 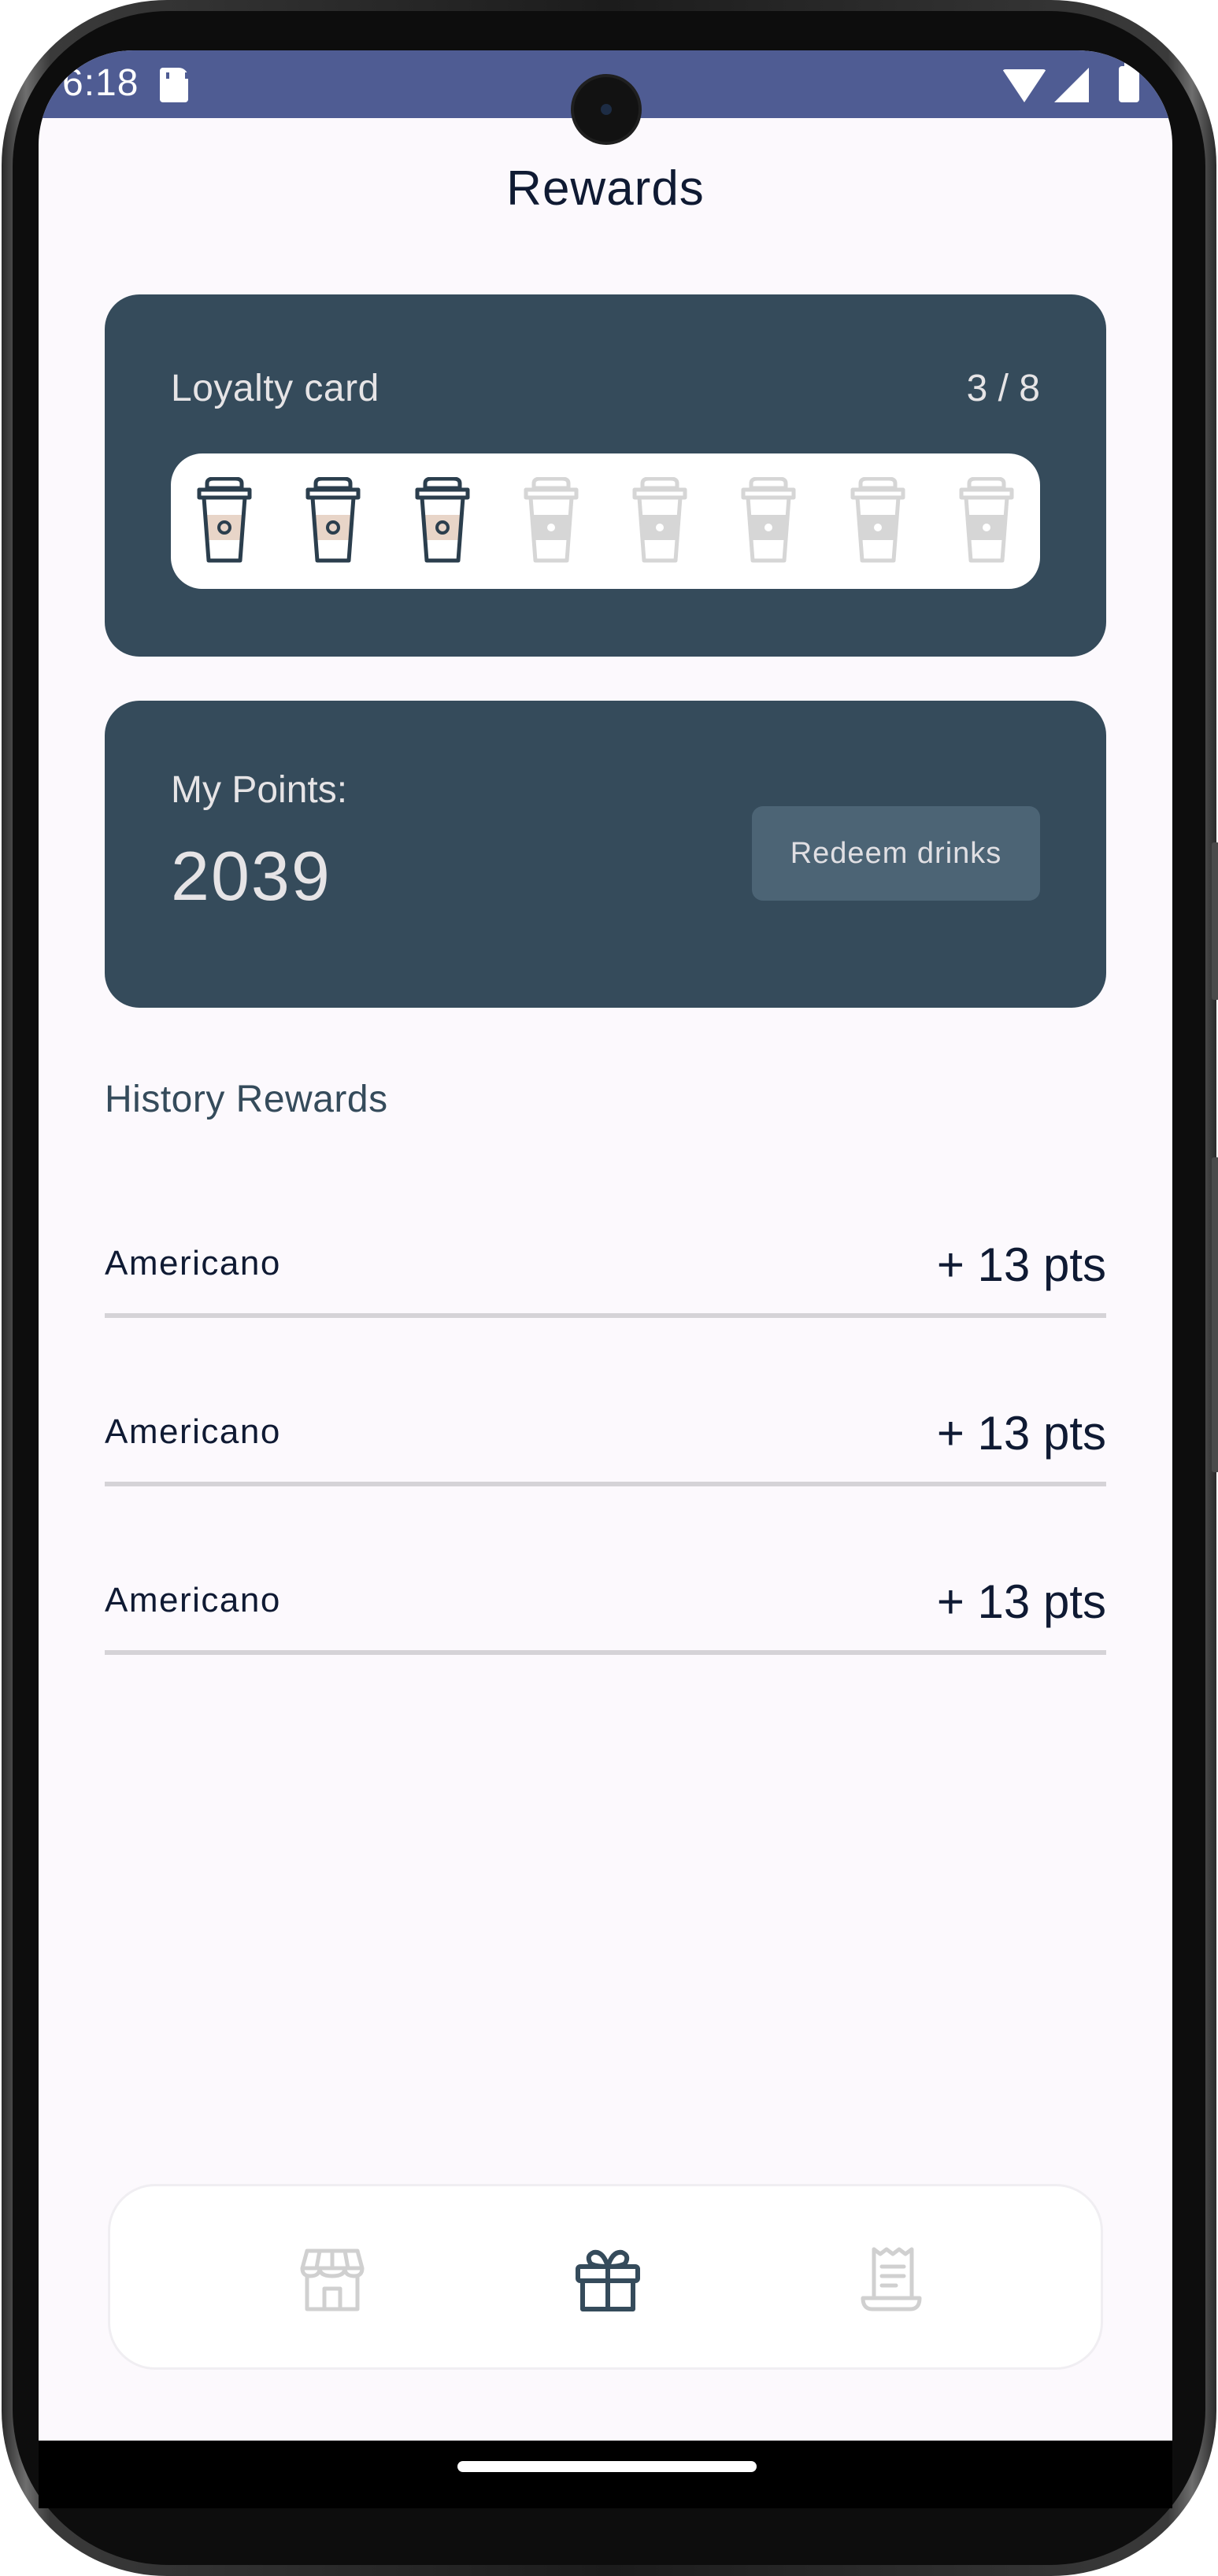 I want to click on signal-icon, so click(x=1071, y=85).